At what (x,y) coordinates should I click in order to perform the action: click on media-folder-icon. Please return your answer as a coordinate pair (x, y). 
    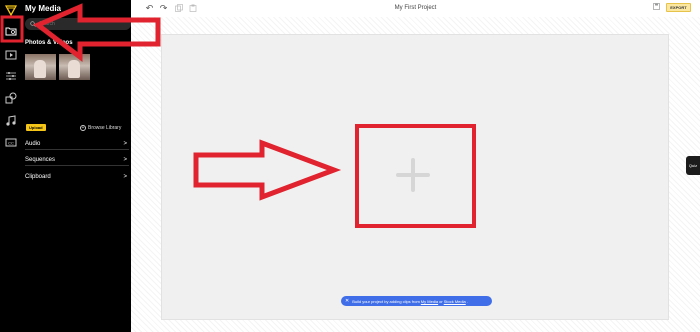
    Looking at the image, I should click on (10, 30).